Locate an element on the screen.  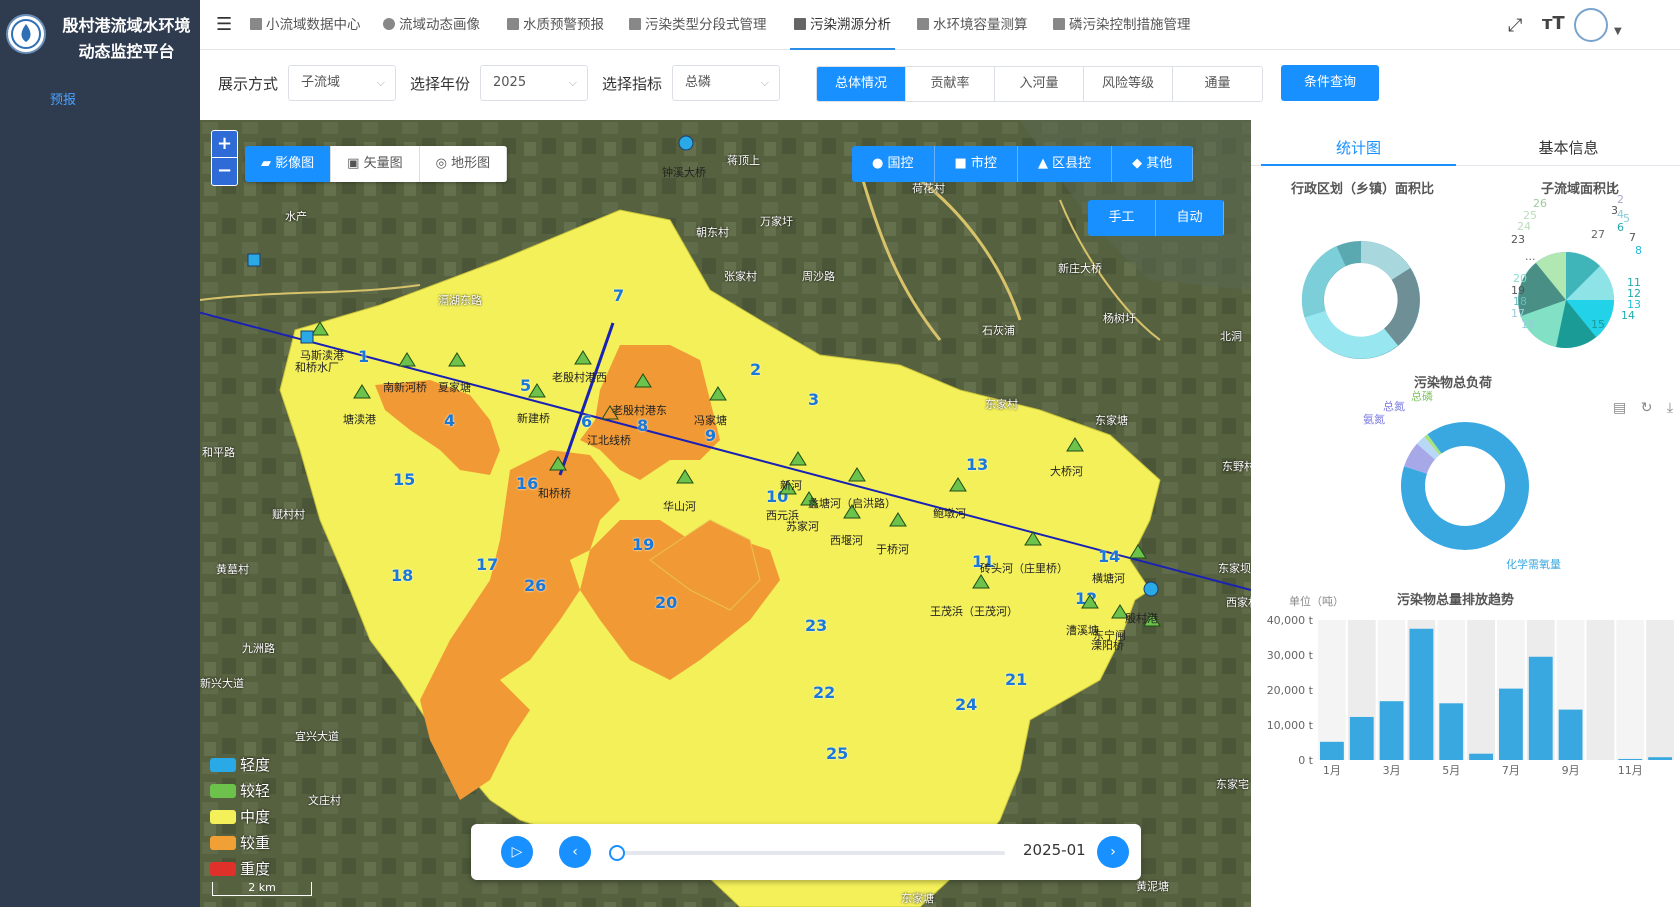
display-mode-select: 子流域 ⌵ is located at coordinates (342, 83).